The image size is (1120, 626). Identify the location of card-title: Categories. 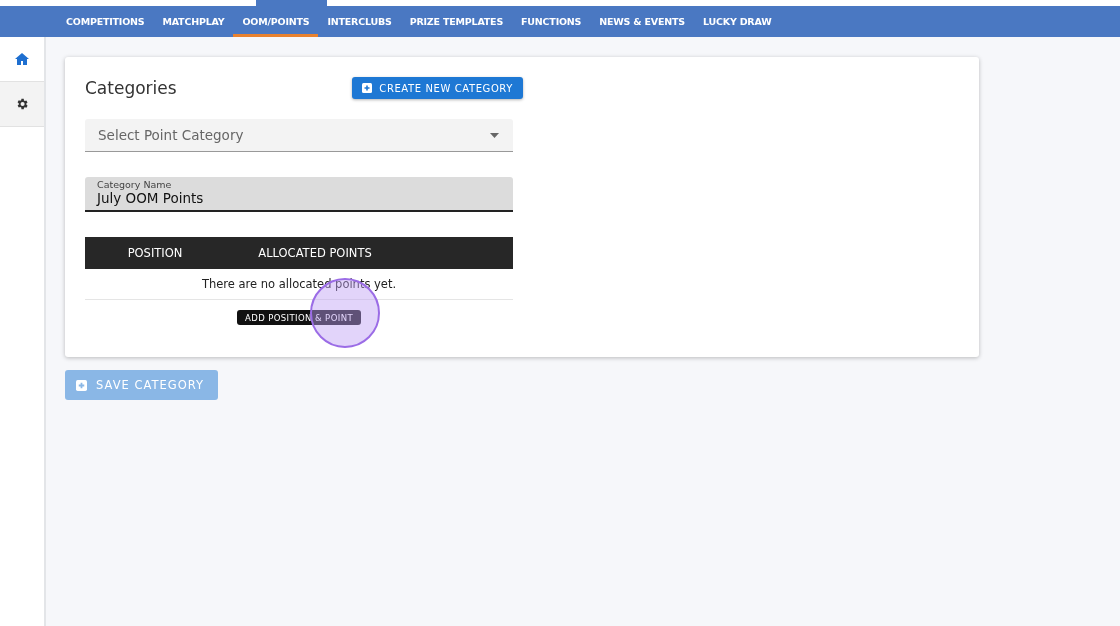
(131, 88).